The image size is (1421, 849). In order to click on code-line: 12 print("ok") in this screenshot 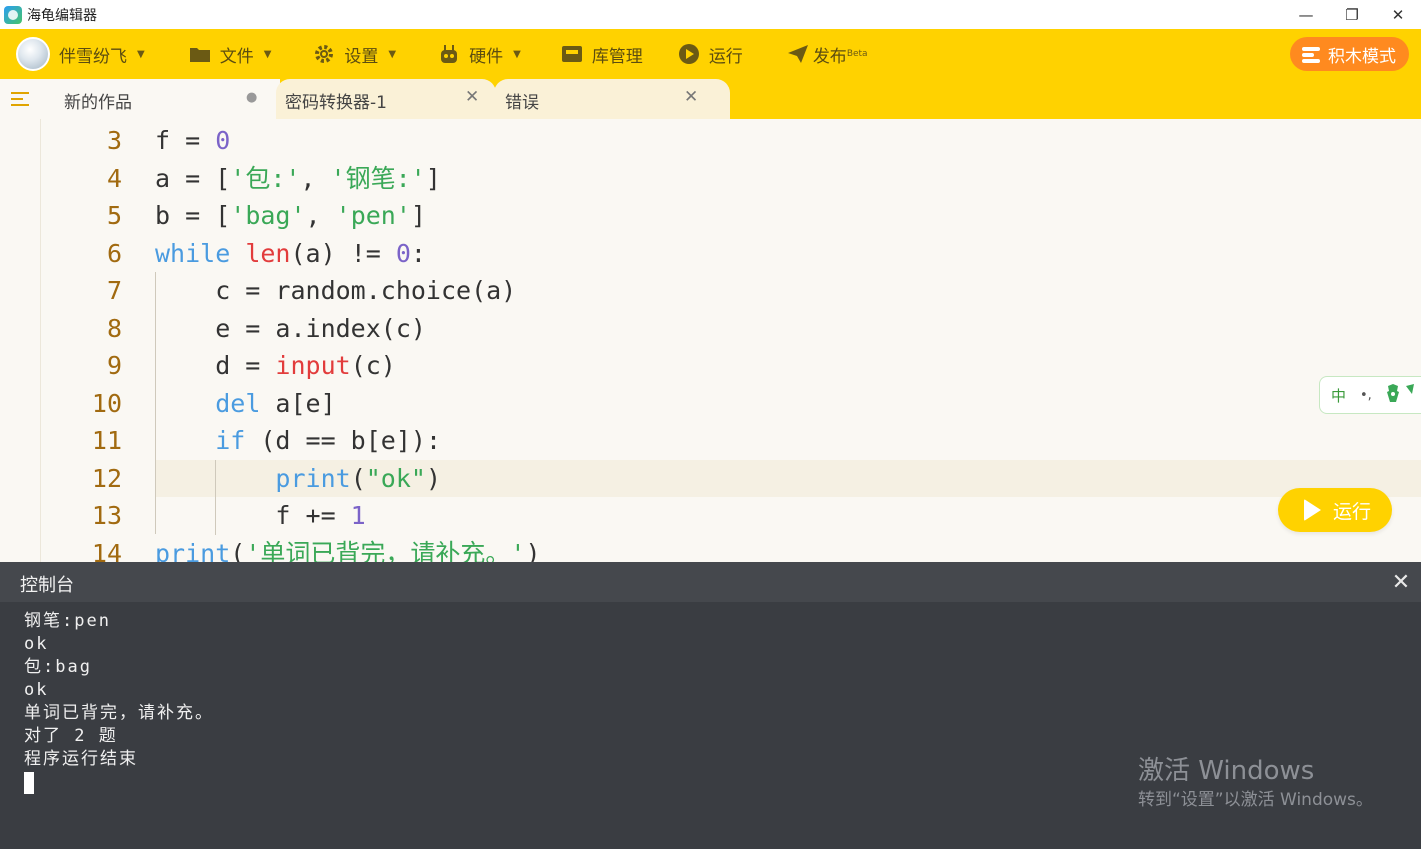, I will do `click(710, 478)`.